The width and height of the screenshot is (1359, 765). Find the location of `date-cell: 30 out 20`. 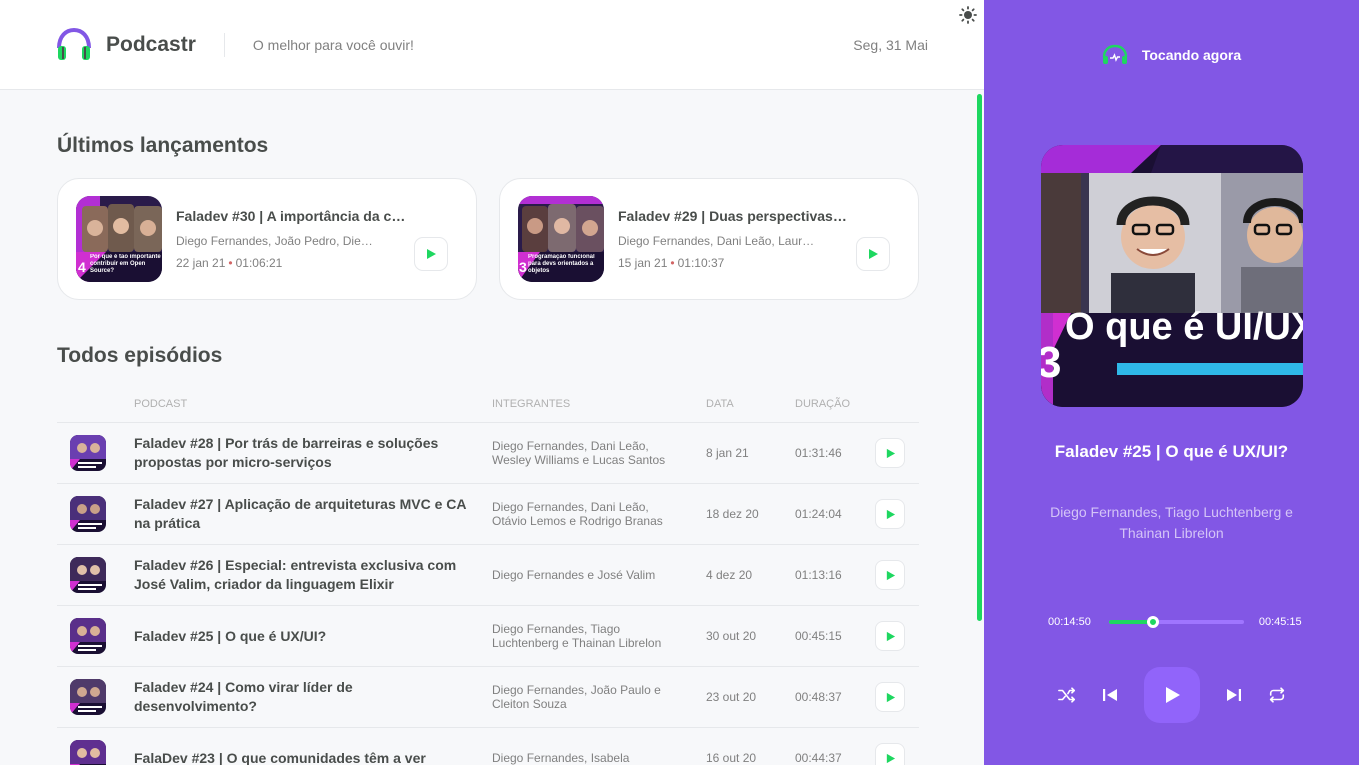

date-cell: 30 out 20 is located at coordinates (750, 636).